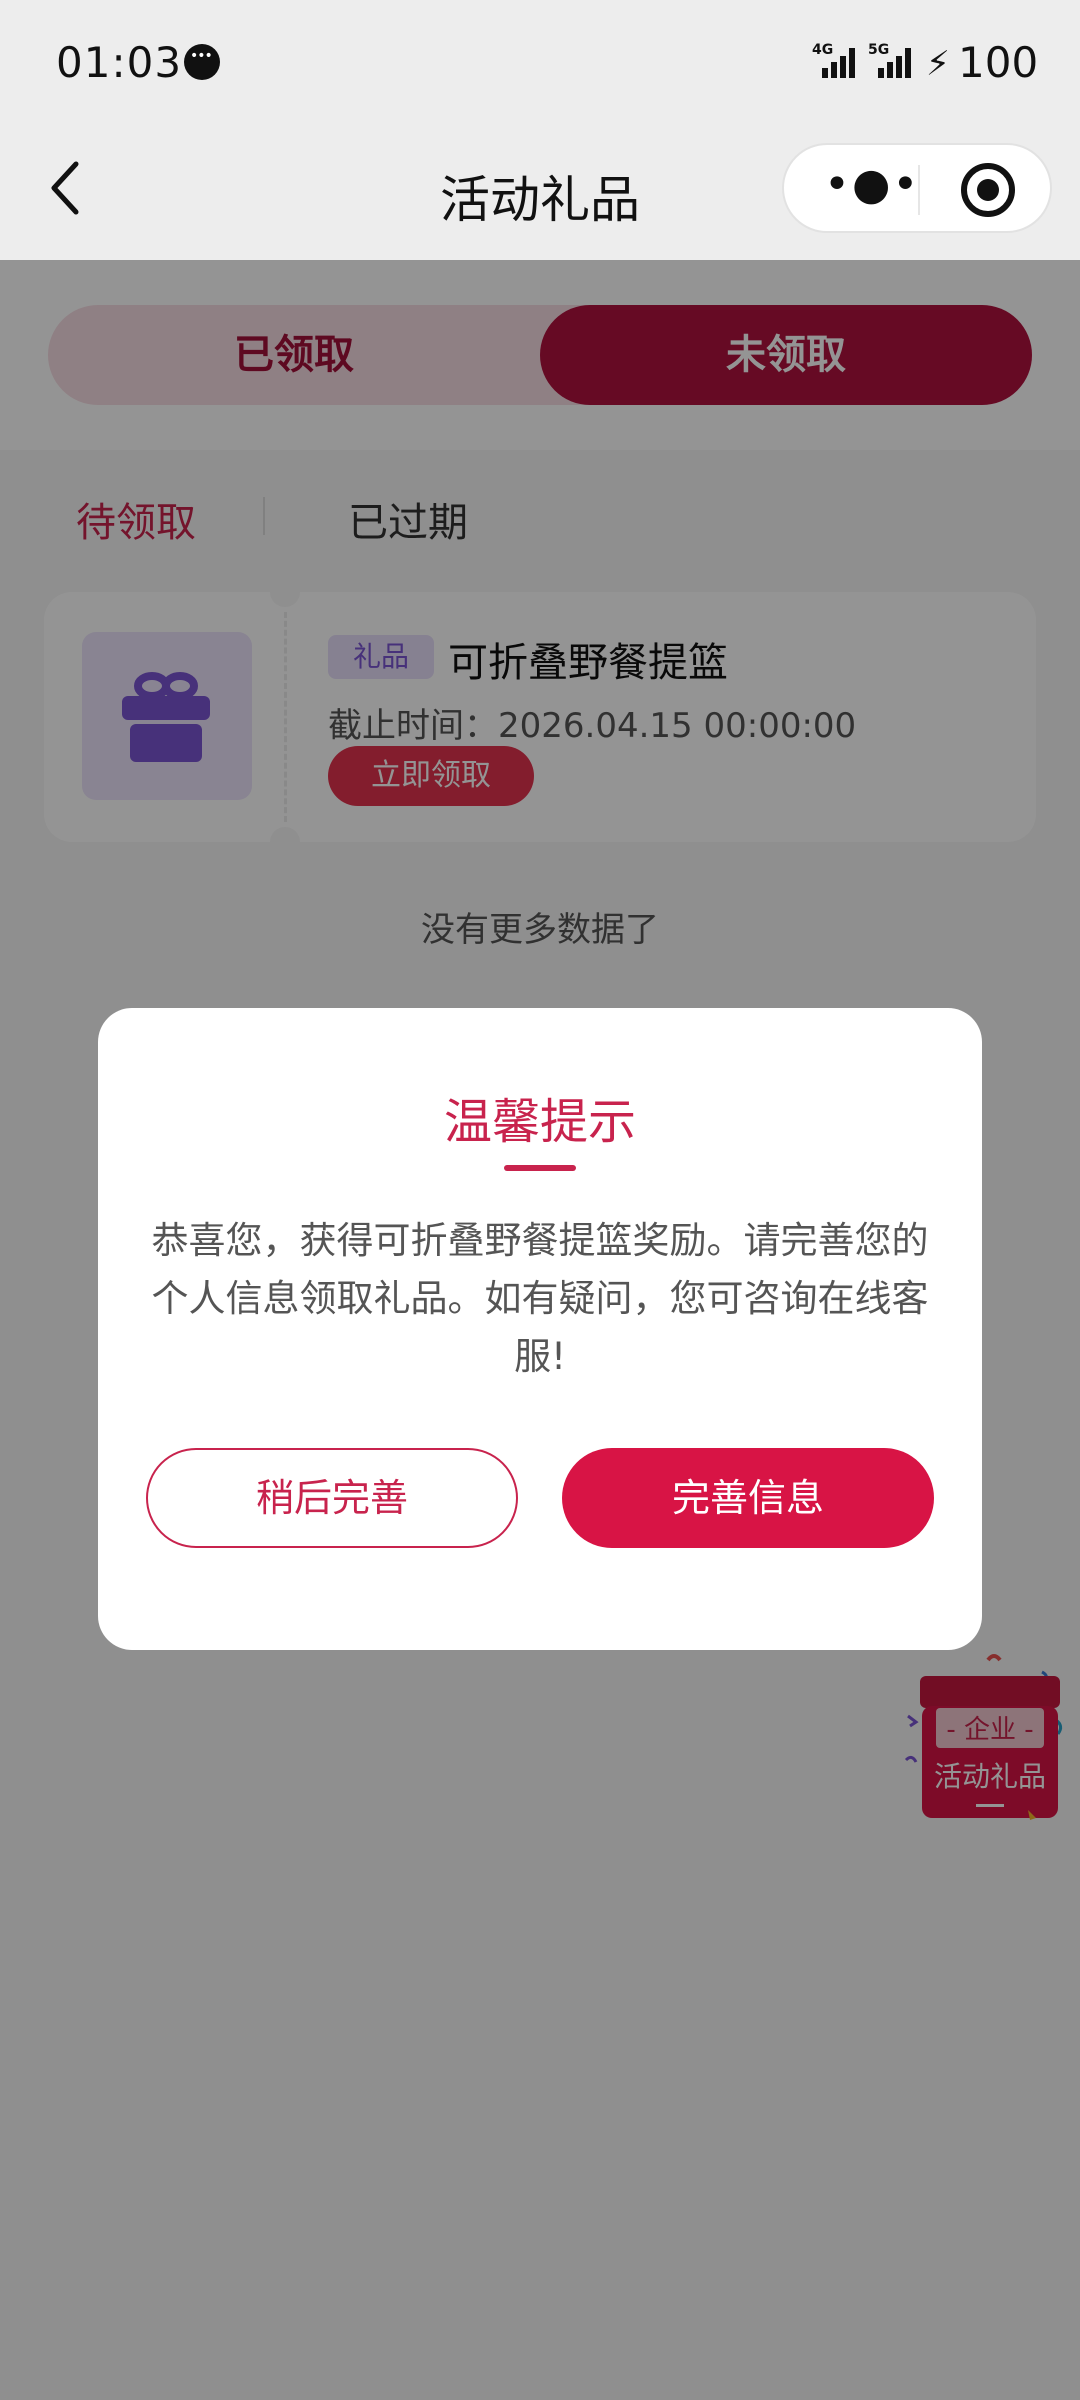  I want to click on capsule-divider, so click(919, 190).